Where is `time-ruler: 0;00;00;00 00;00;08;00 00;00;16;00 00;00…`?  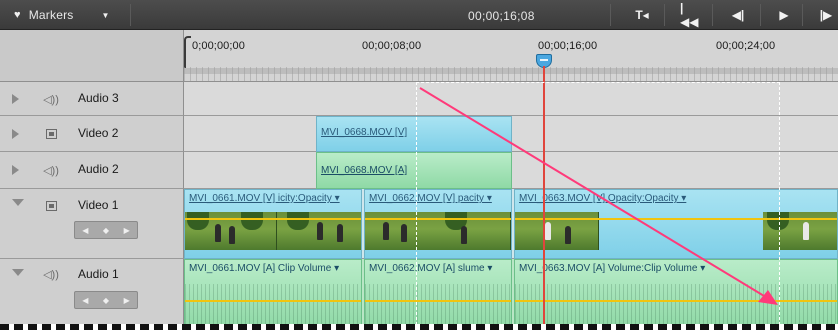 time-ruler: 0;00;00;00 00;00;08;00 00;00;16;00 00;00… is located at coordinates (511, 56).